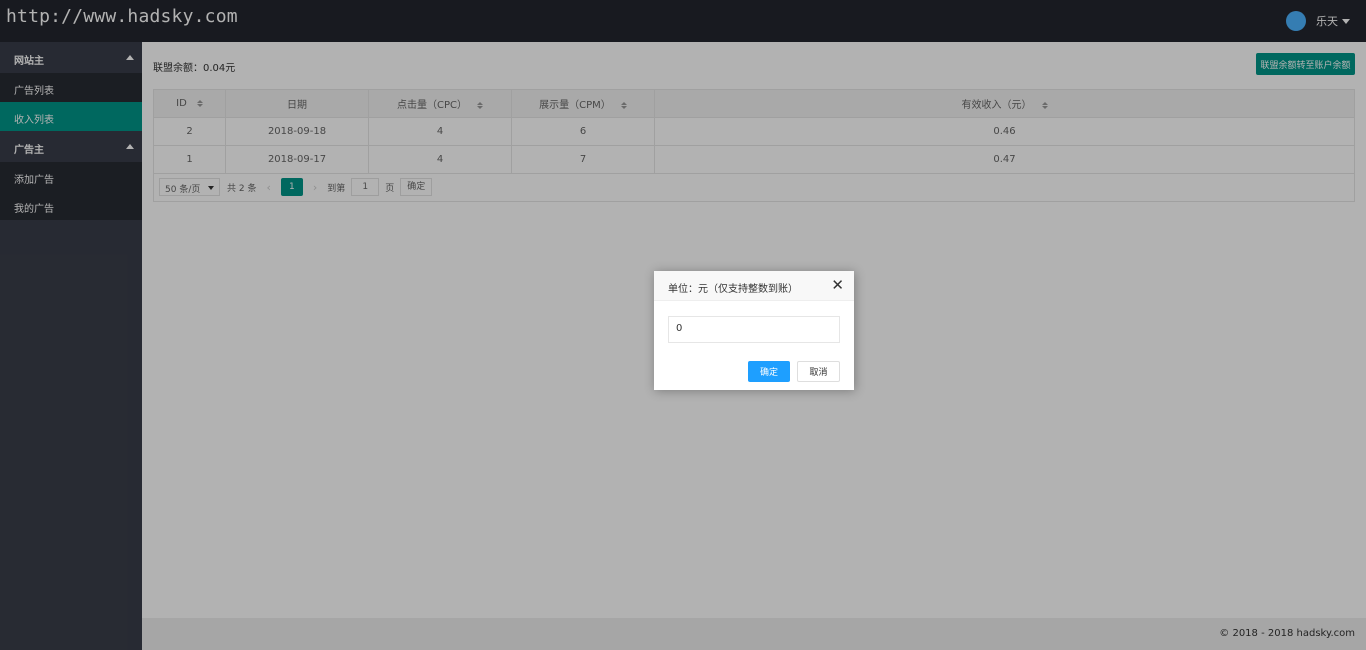  What do you see at coordinates (837, 285) in the screenshot?
I see `close-icon: ✕` at bounding box center [837, 285].